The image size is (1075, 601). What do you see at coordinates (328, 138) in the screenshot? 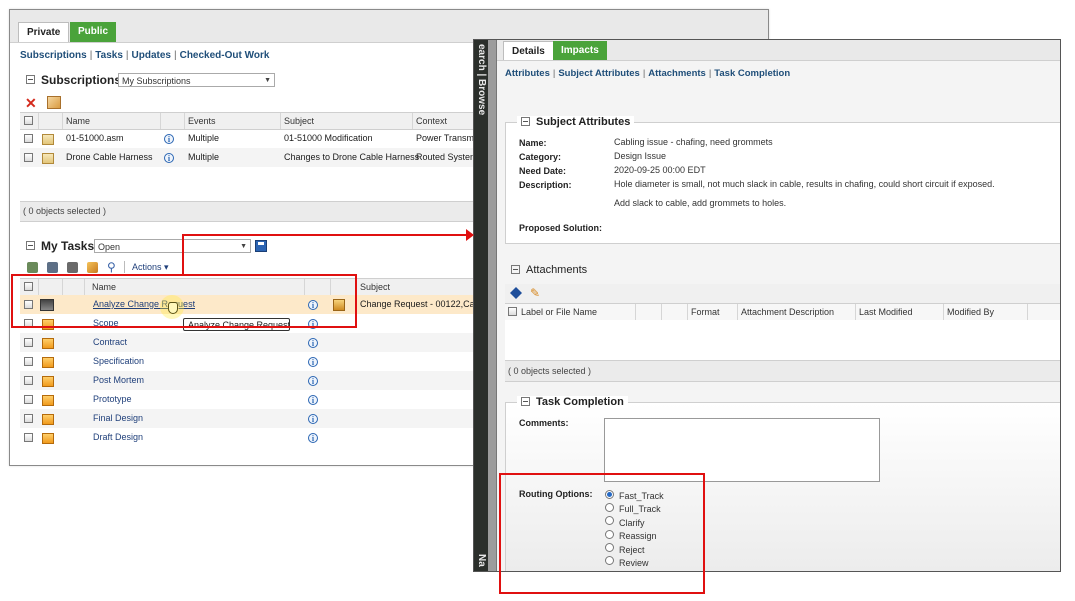
I see `subscription-subject: 01-51000 Modification` at bounding box center [328, 138].